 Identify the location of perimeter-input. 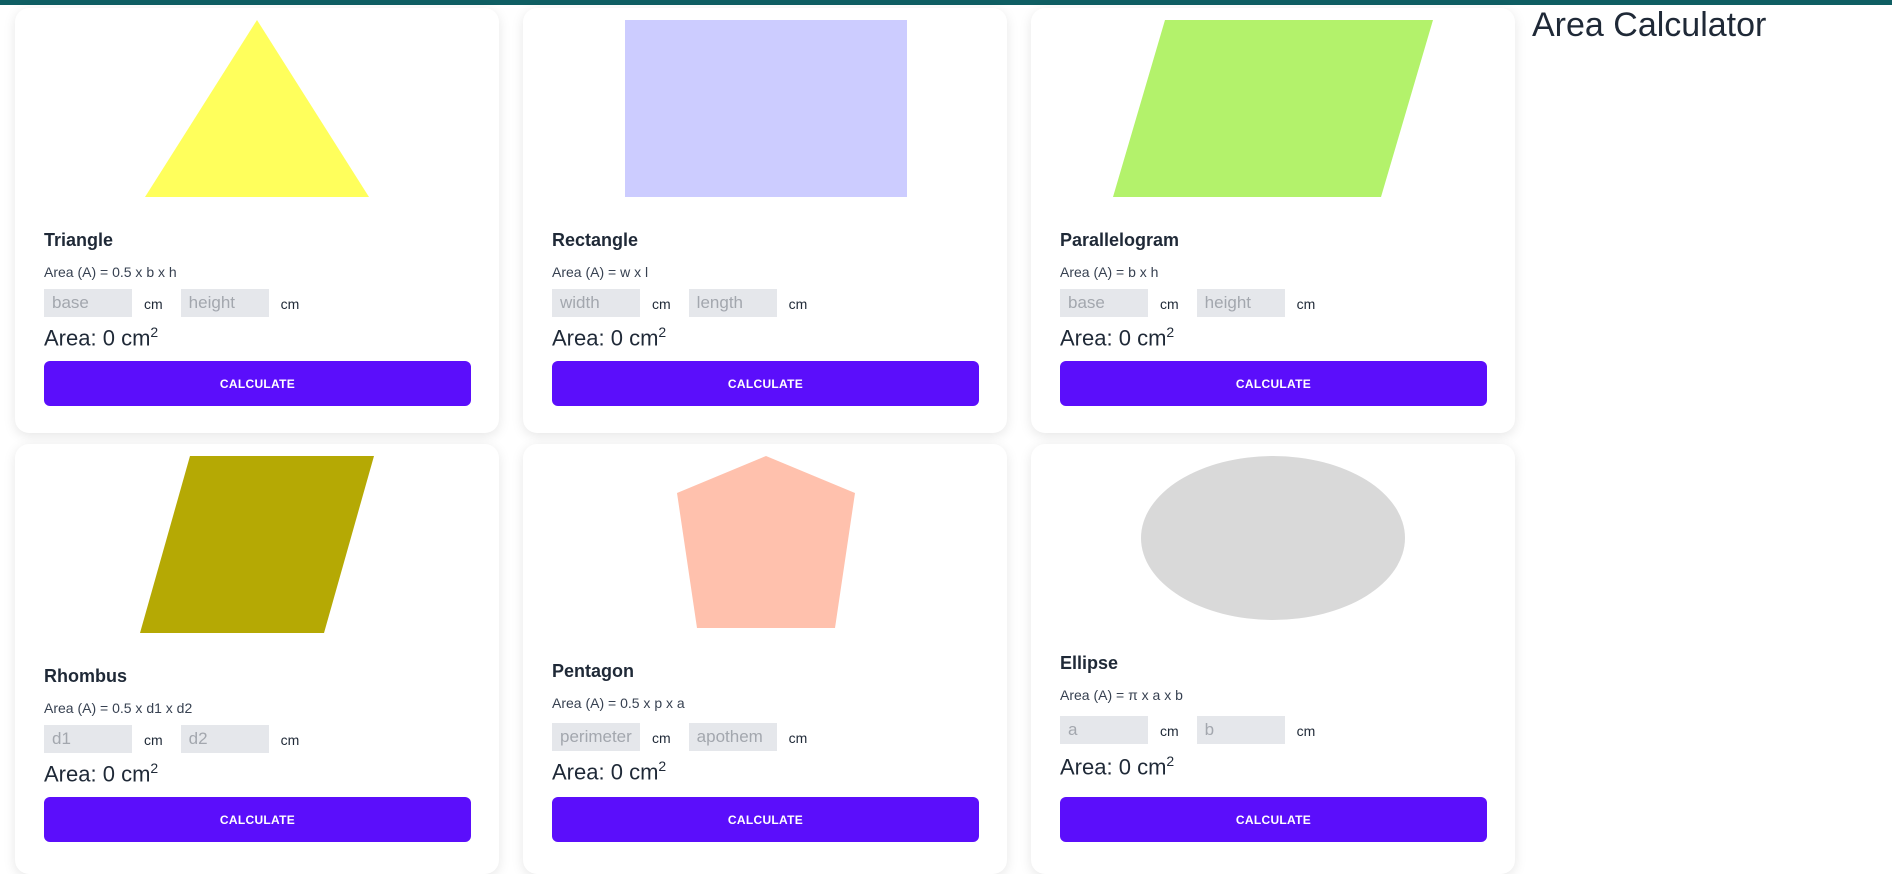
(596, 737).